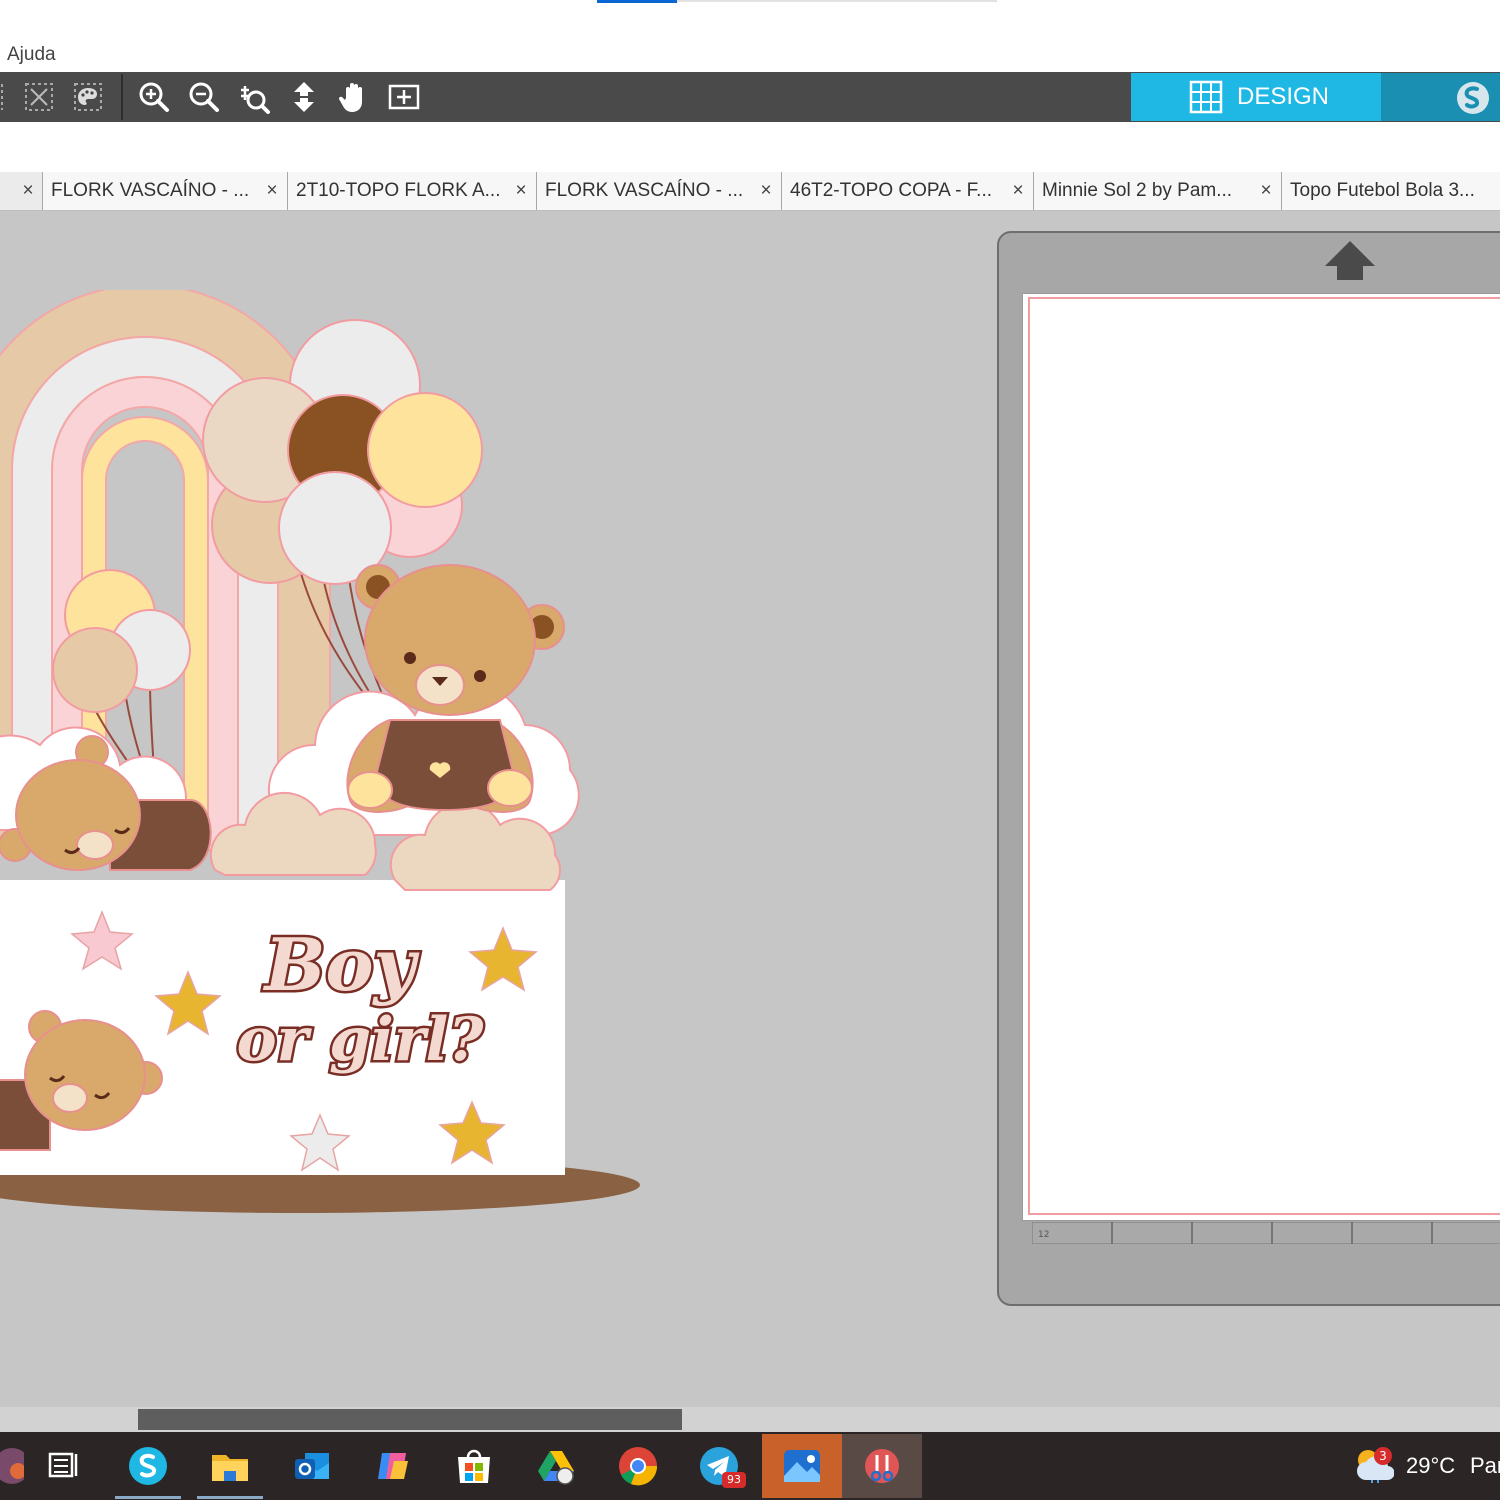 The width and height of the screenshot is (1500, 1500). I want to click on title-bar, so click(750, 20).